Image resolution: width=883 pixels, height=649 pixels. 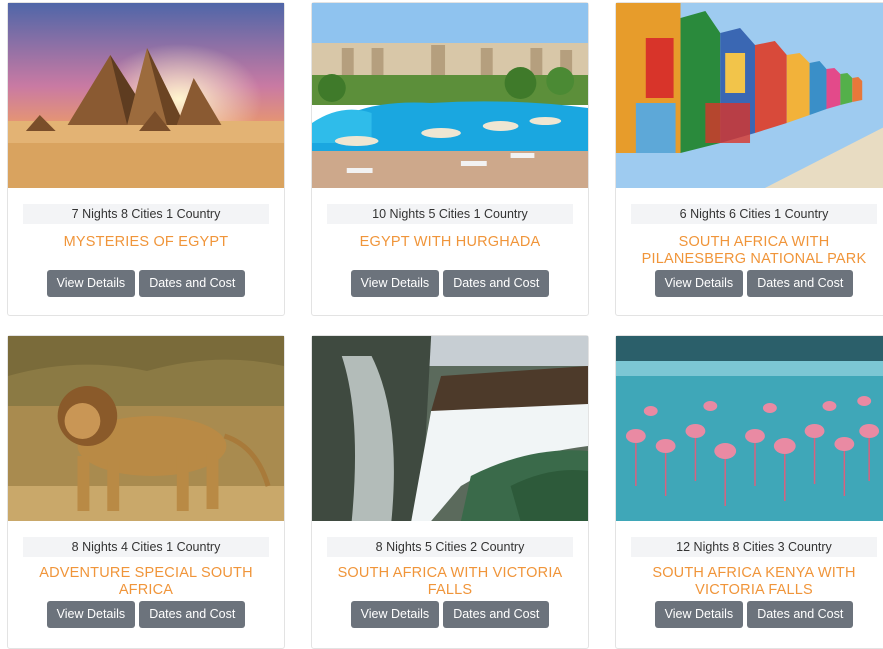 What do you see at coordinates (754, 547) in the screenshot?
I see `tour-meta: 12 Nights 8 Cities 3 Country` at bounding box center [754, 547].